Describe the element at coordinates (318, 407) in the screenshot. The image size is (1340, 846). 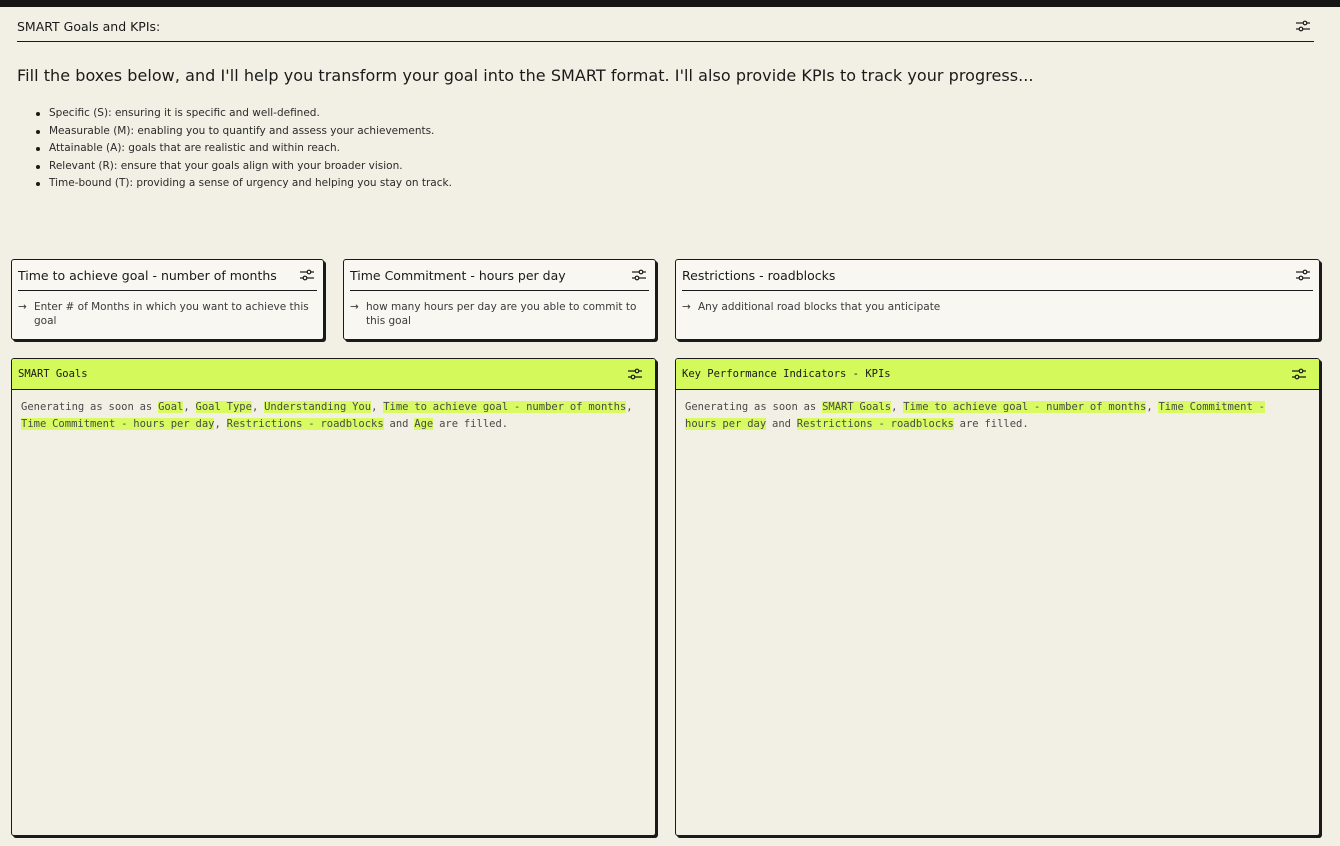
I see `dependency-tag: Understanding You` at that location.